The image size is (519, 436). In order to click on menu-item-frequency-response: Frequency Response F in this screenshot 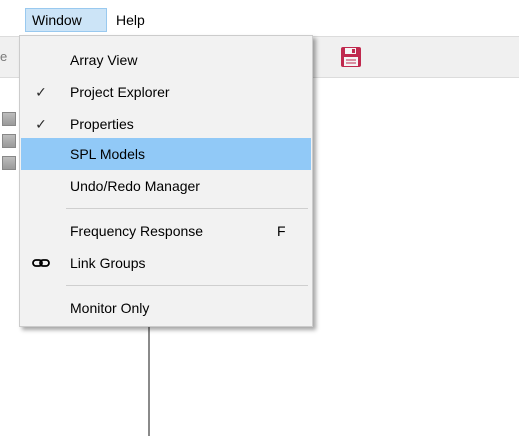, I will do `click(166, 231)`.